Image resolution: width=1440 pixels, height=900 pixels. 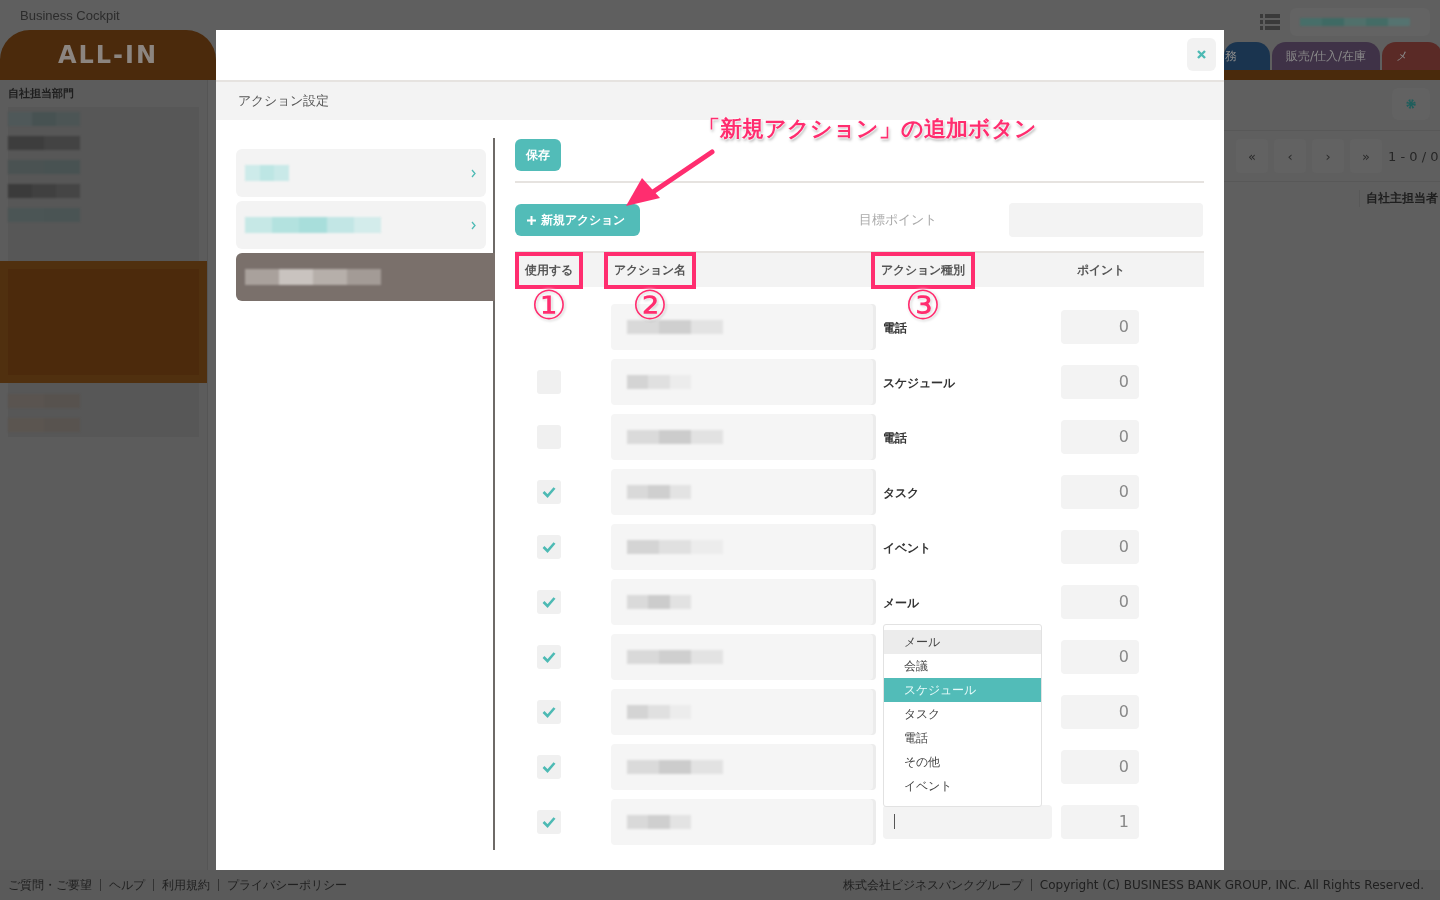 I want to click on action-type: イベント, so click(x=907, y=547).